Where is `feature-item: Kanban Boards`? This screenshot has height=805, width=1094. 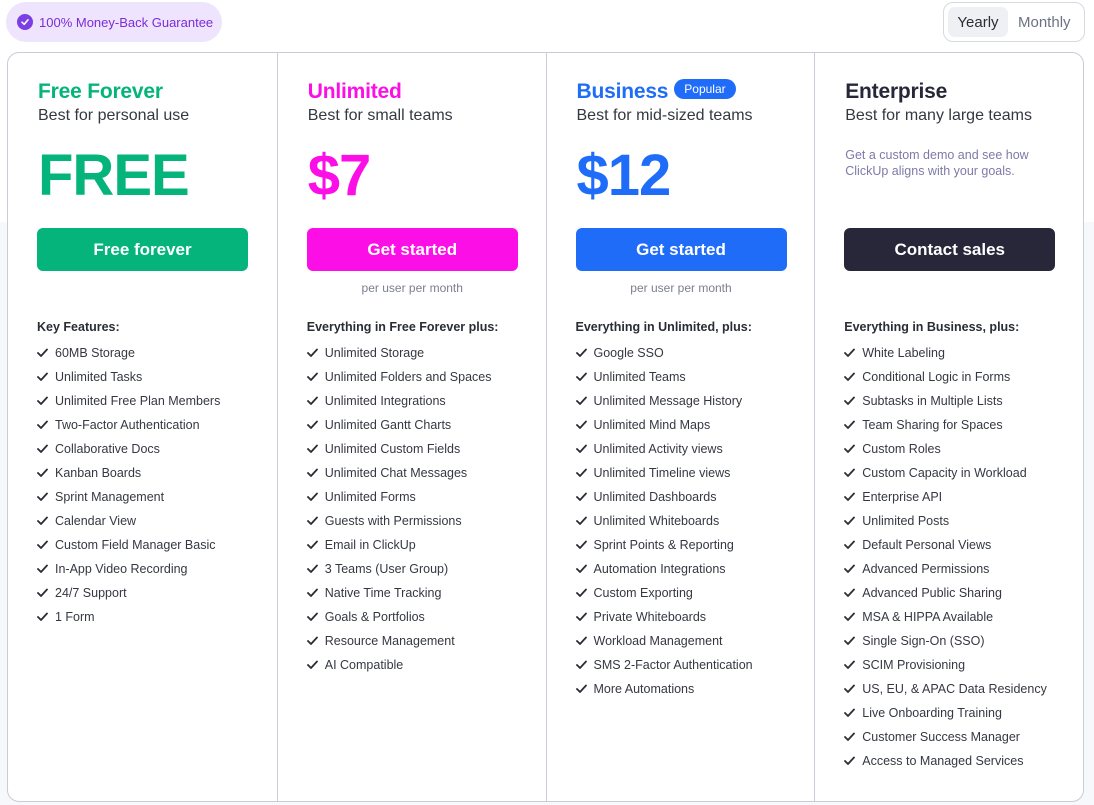
feature-item: Kanban Boards is located at coordinates (152, 473).